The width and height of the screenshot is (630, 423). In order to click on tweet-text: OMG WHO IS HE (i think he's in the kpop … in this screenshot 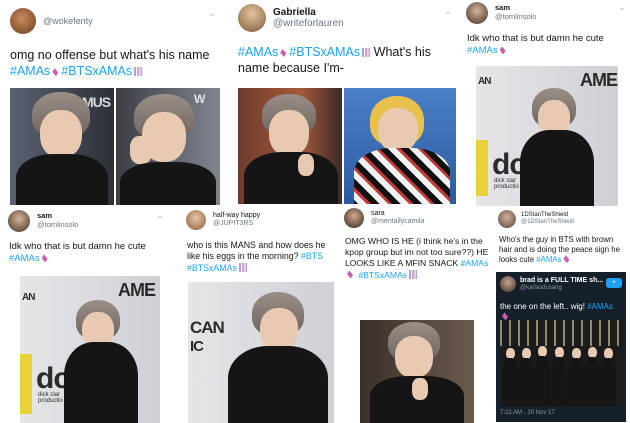, I will do `click(418, 258)`.